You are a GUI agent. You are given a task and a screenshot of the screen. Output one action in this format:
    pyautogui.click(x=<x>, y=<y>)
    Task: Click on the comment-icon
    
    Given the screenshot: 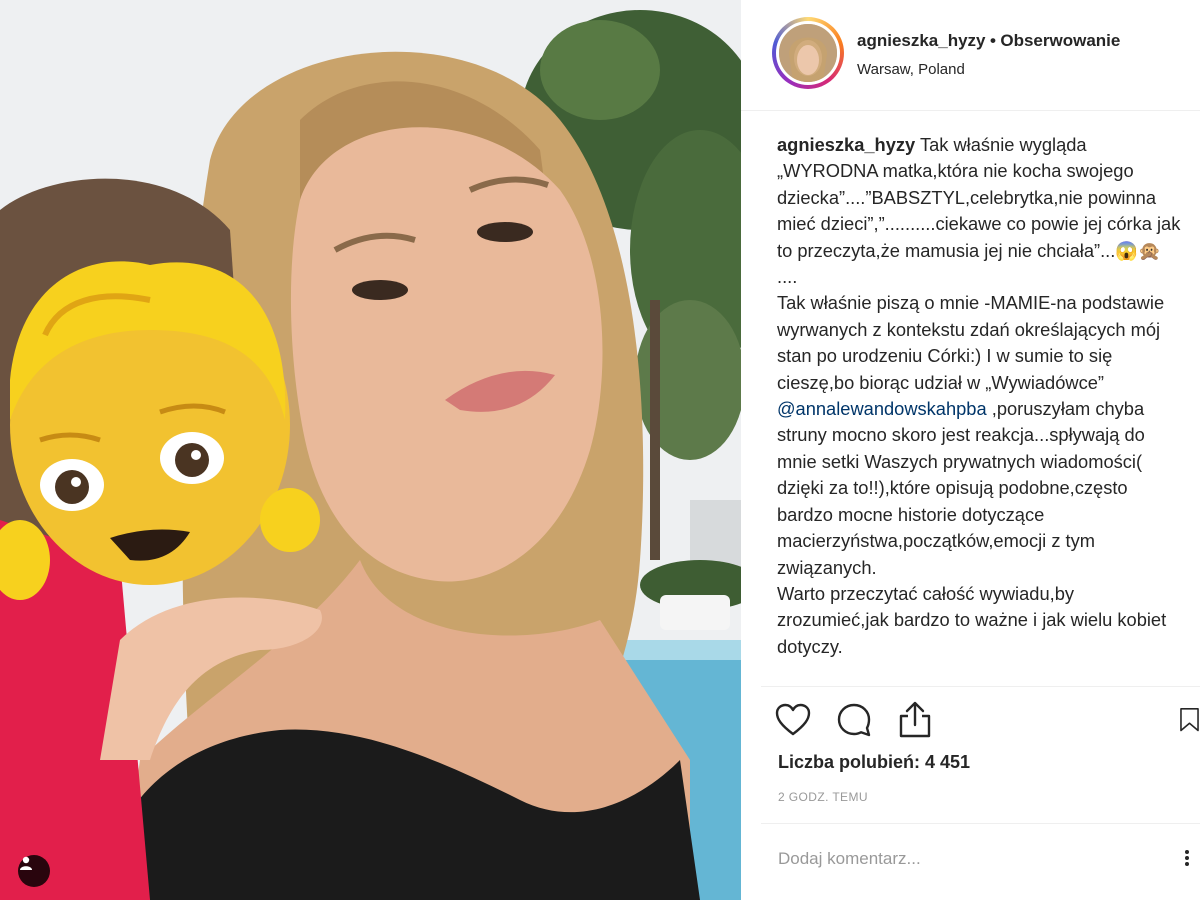 What is the action you would take?
    pyautogui.click(x=854, y=720)
    